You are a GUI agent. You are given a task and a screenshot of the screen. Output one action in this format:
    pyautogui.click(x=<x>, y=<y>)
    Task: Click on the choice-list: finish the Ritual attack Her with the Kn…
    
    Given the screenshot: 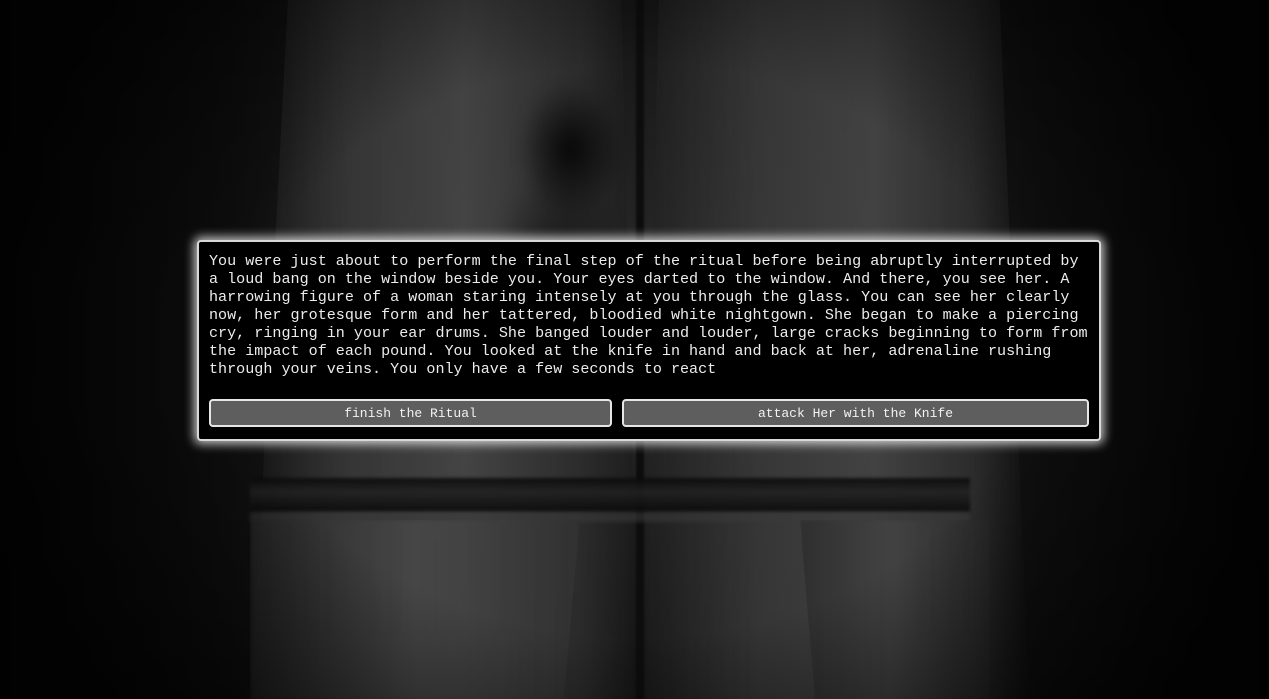 What is the action you would take?
    pyautogui.click(x=649, y=413)
    